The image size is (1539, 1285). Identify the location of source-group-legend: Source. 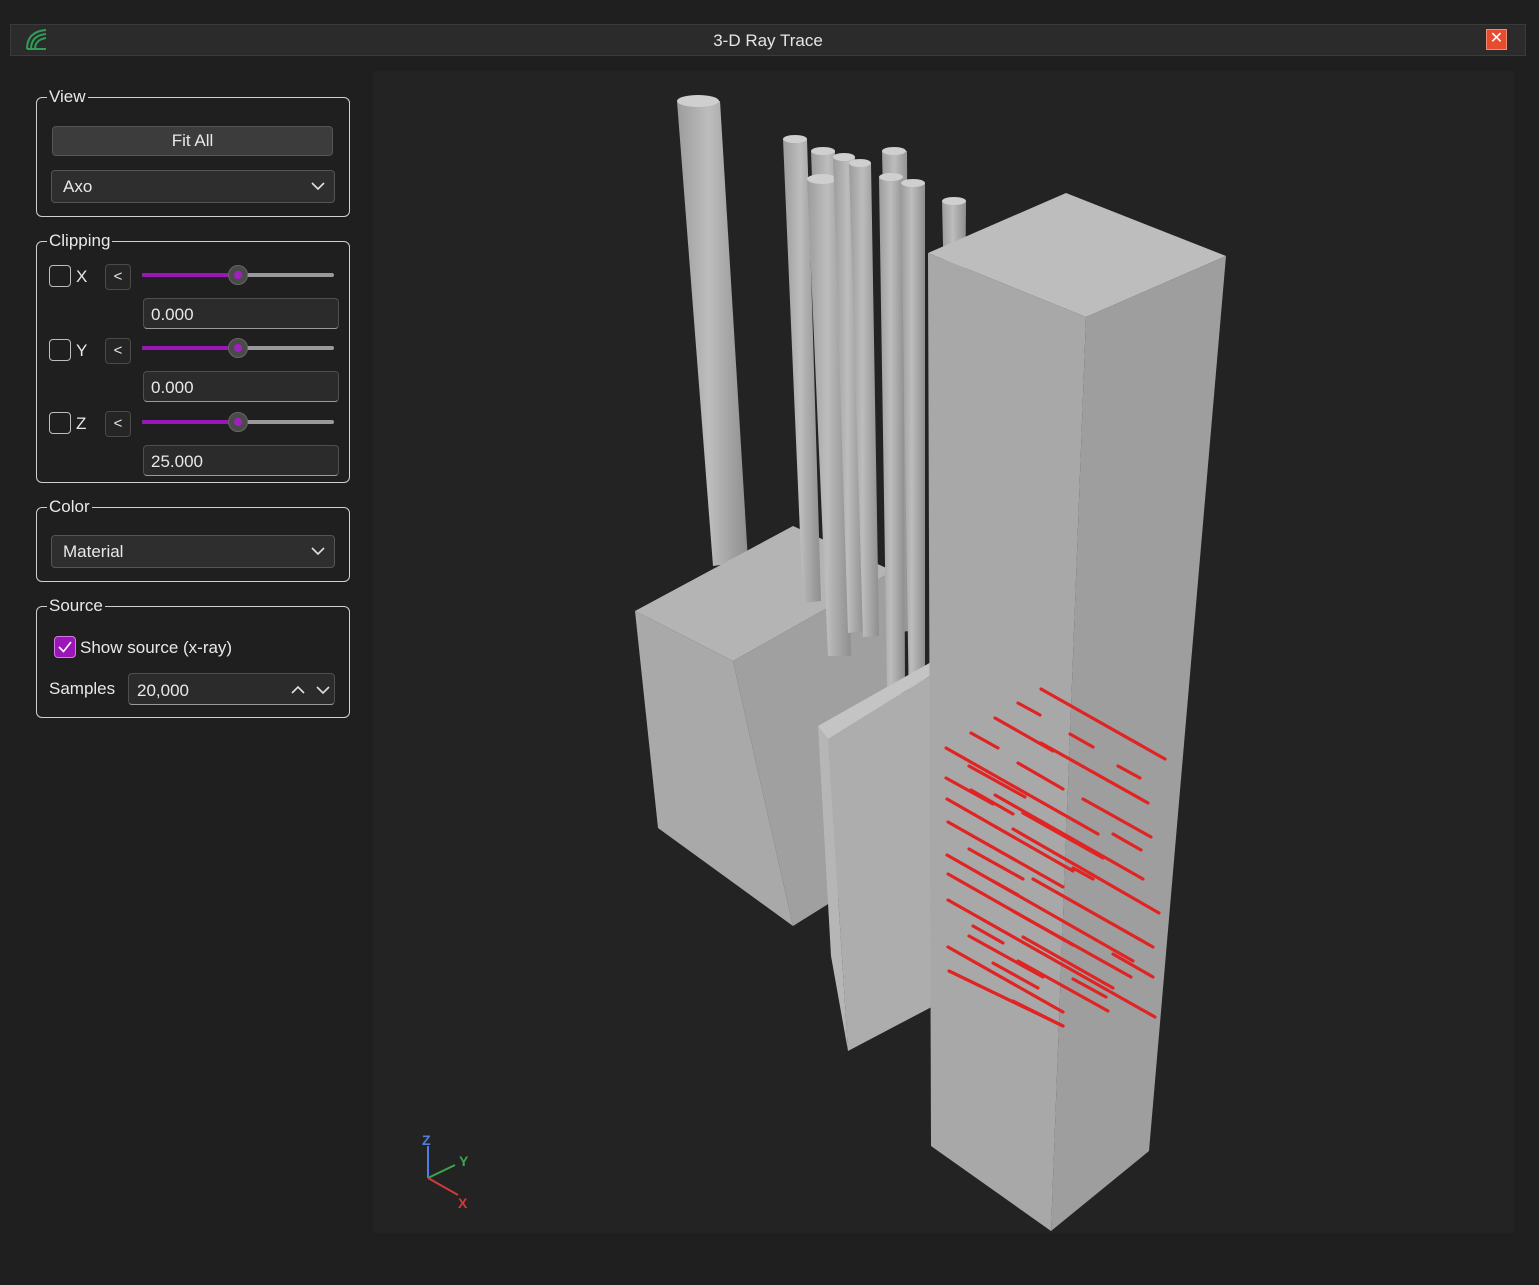
(76, 605).